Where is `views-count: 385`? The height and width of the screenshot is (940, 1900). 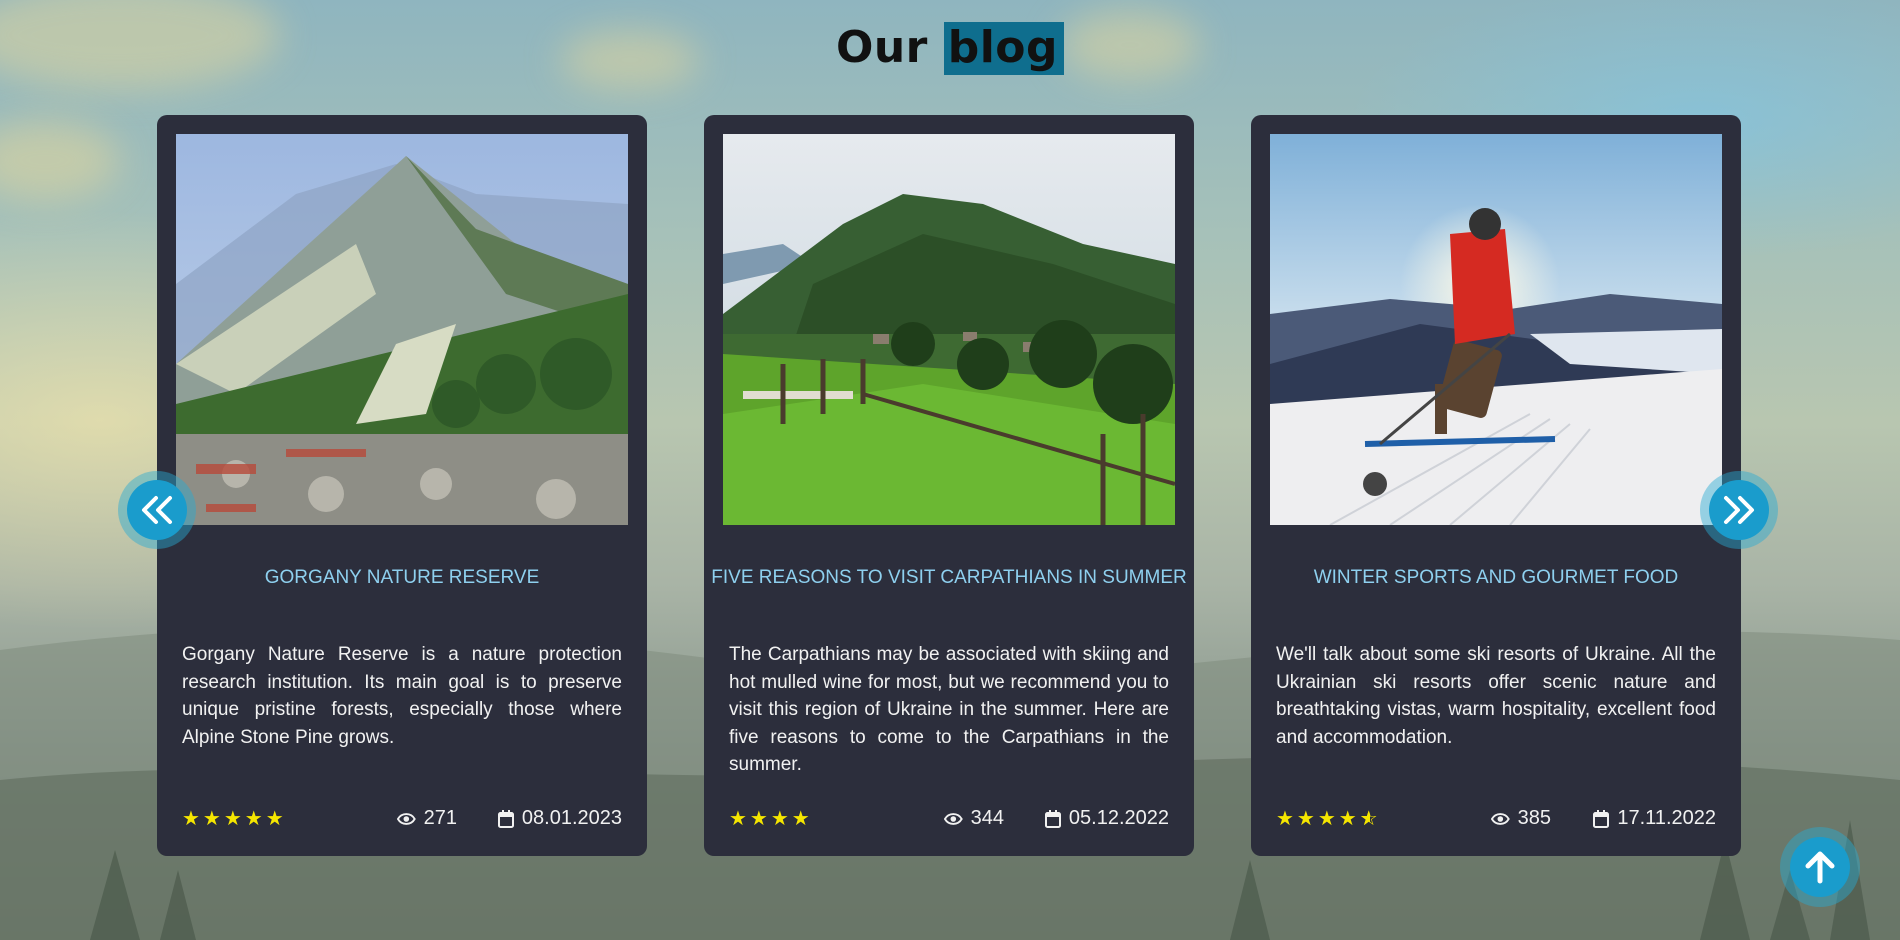 views-count: 385 is located at coordinates (1534, 818).